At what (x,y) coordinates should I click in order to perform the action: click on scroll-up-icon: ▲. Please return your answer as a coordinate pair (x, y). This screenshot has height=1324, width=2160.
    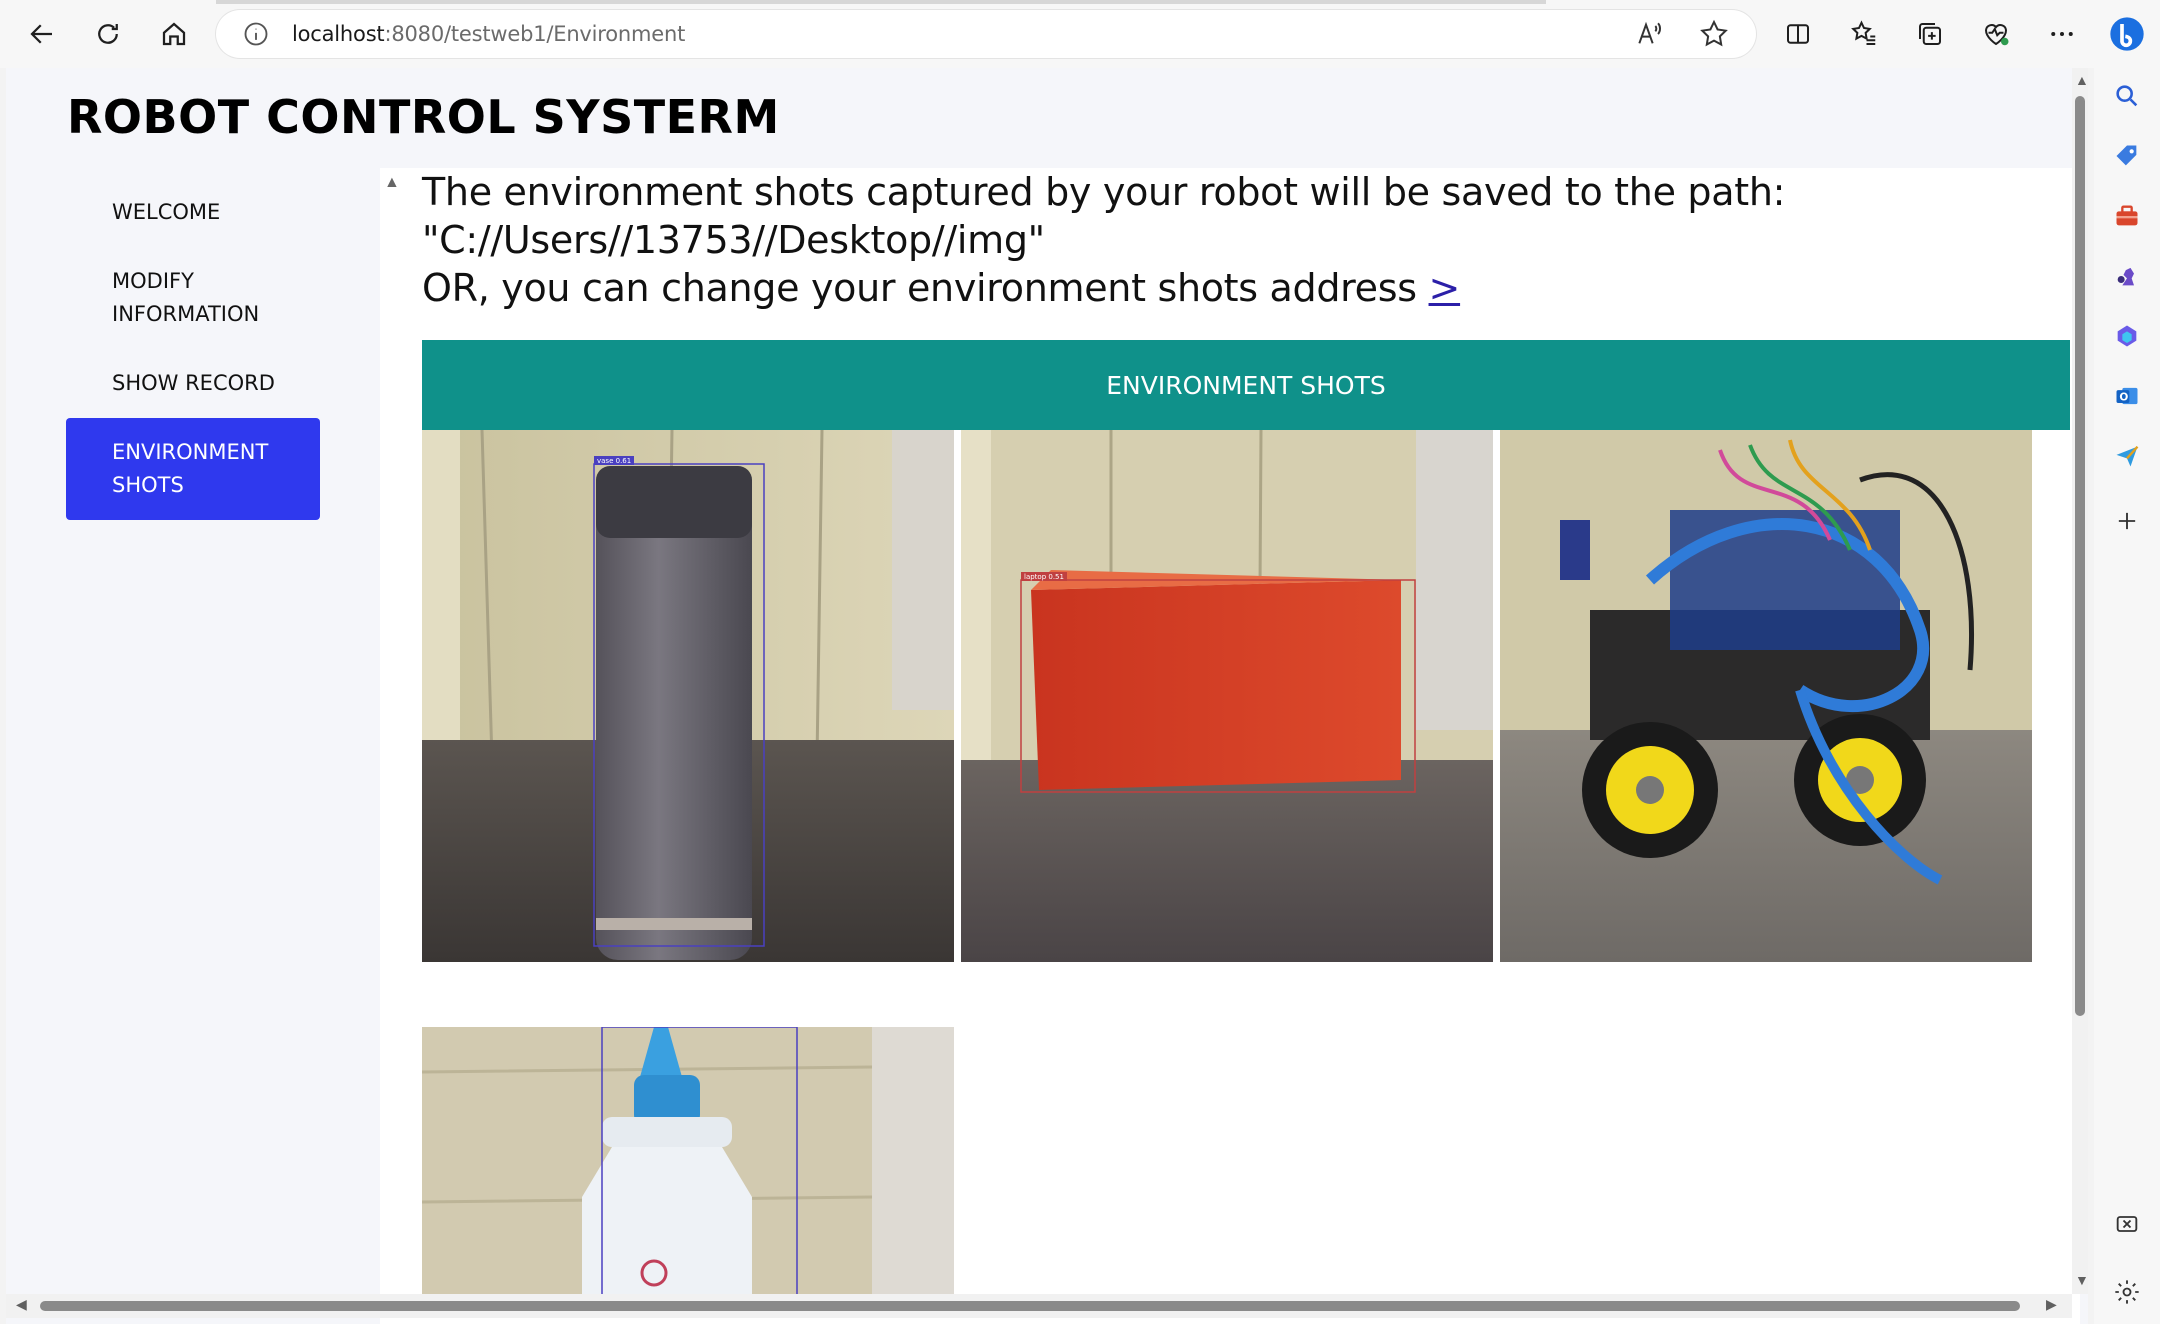
    Looking at the image, I should click on (2082, 80).